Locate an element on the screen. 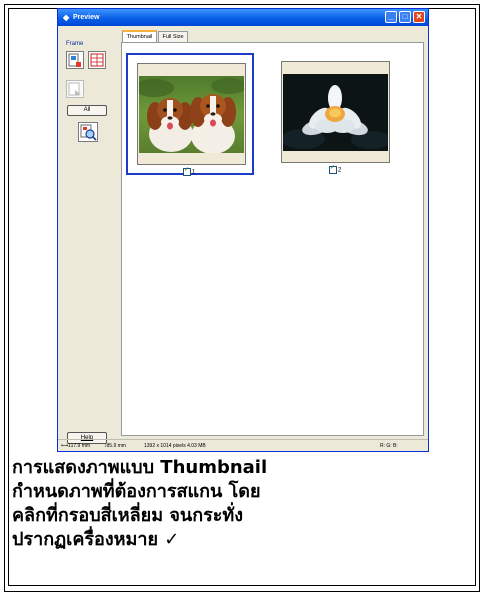 The image size is (484, 595). pixel-size-readout: 1392 x 1014 pixels 4.03 MB is located at coordinates (175, 446).